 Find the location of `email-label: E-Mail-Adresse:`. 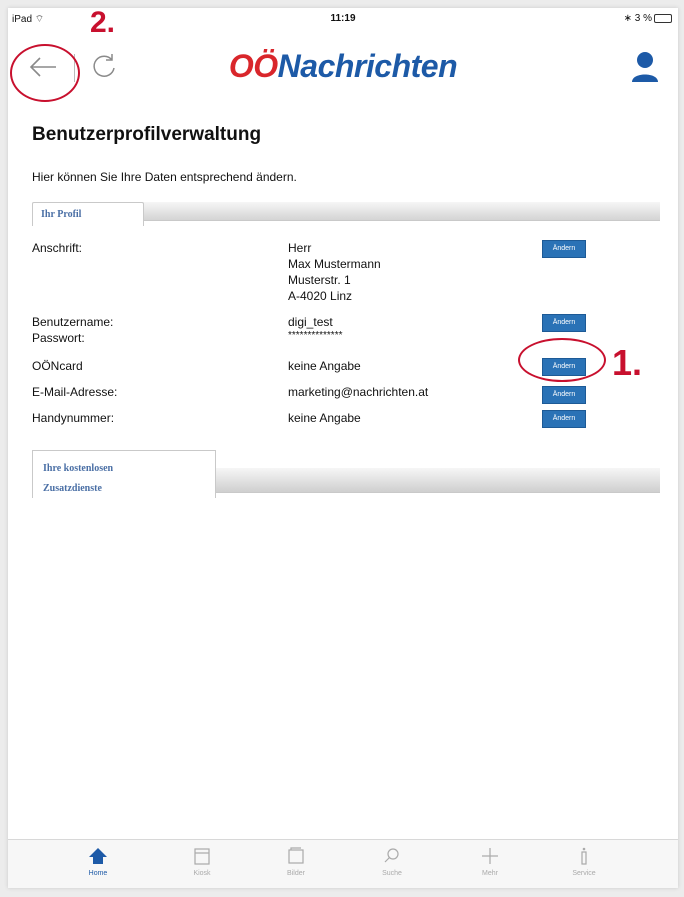

email-label: E-Mail-Adresse: is located at coordinates (75, 392).